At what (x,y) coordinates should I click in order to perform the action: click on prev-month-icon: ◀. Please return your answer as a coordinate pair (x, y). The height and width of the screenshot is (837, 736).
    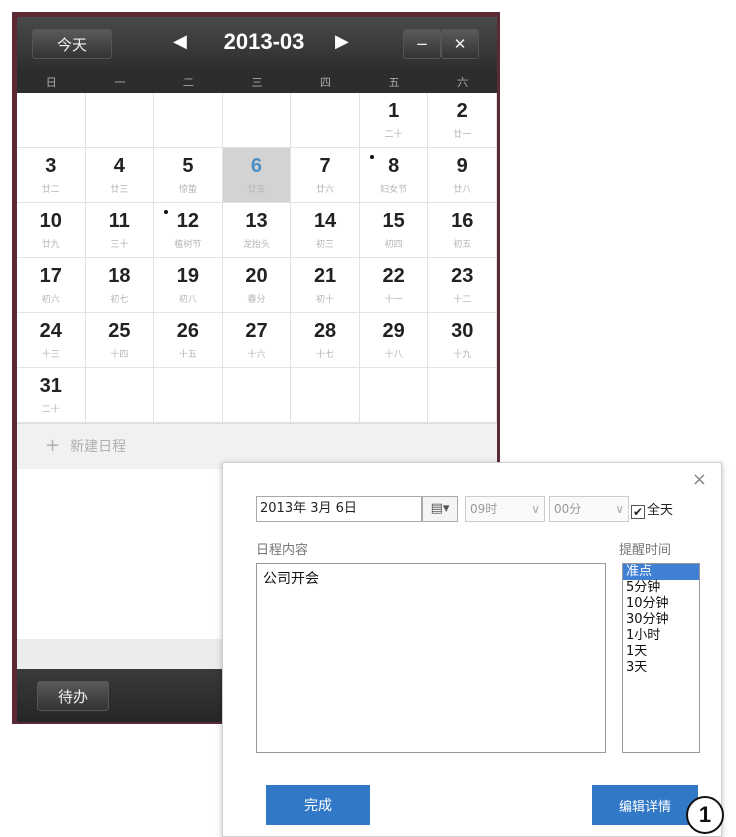
    Looking at the image, I should click on (180, 41).